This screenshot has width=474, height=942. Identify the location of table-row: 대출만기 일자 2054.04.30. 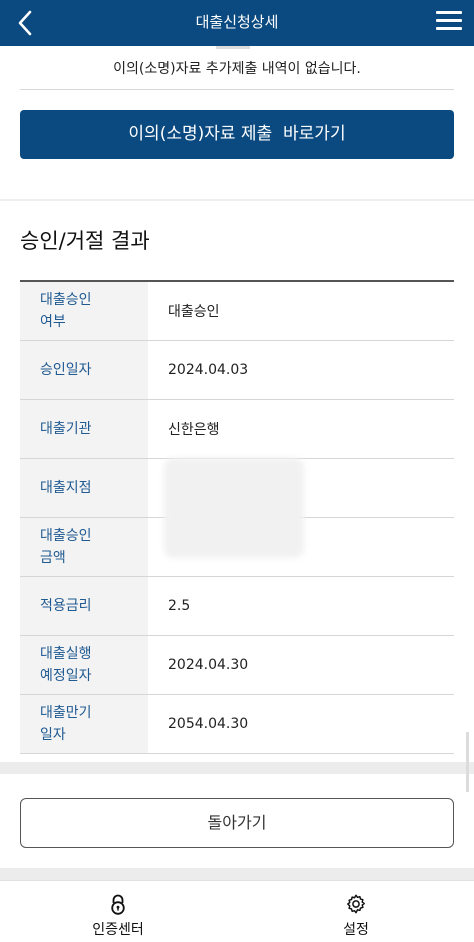
(237, 724).